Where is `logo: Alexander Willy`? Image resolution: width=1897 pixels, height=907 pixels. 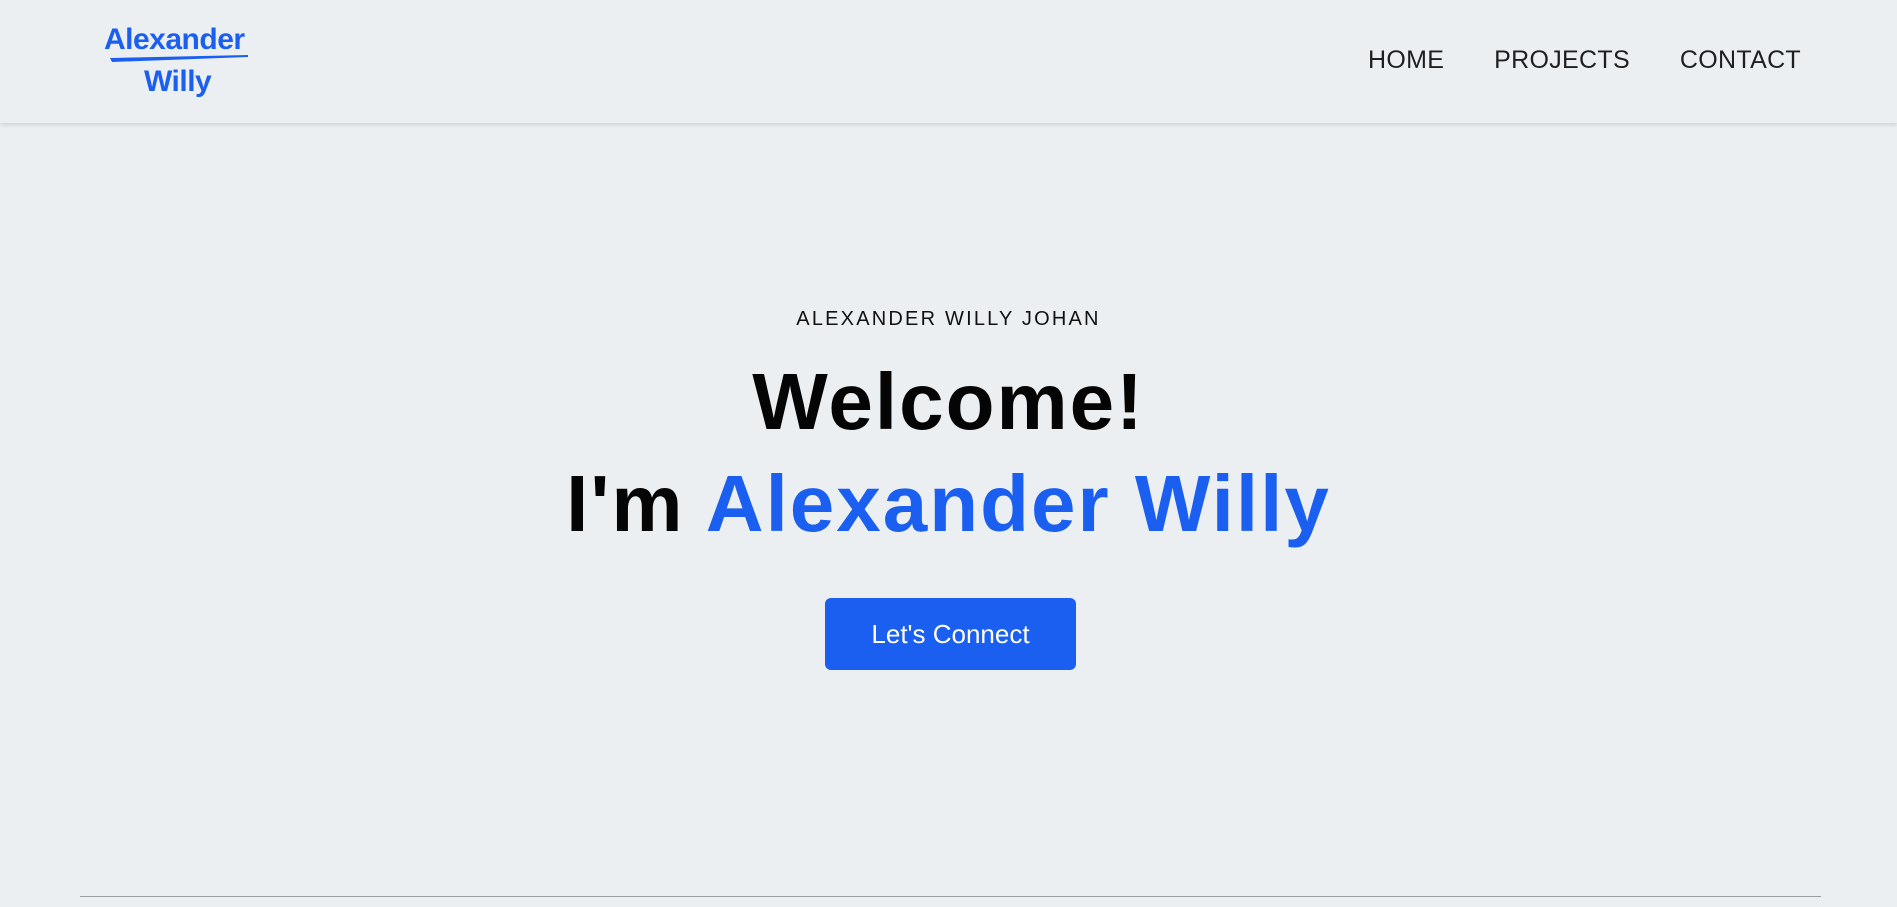
logo: Alexander Willy is located at coordinates (179, 62).